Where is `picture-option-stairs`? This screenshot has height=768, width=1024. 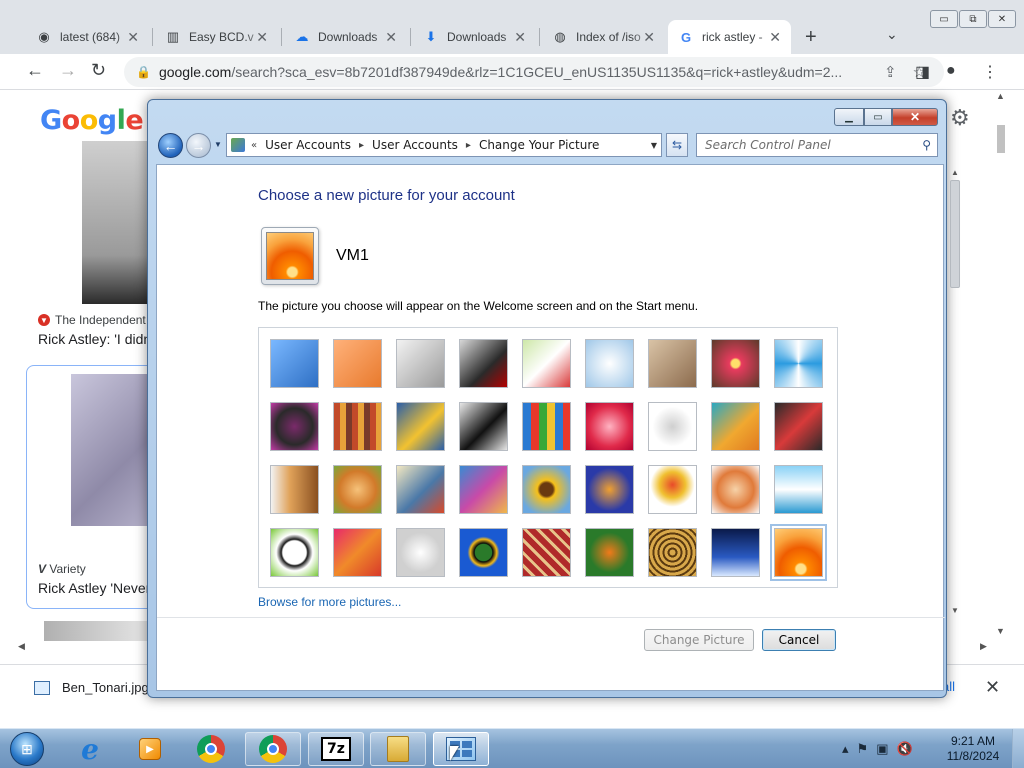 picture-option-stairs is located at coordinates (735, 426).